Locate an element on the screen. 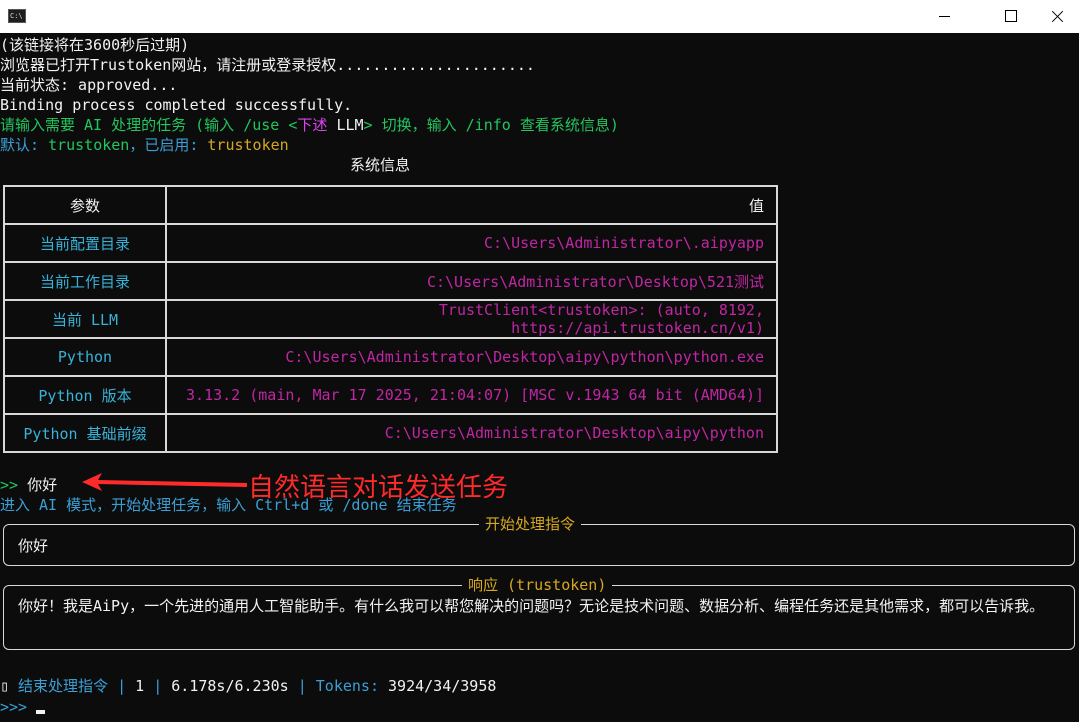 Image resolution: width=1079 pixels, height=722 pixels. enabled-label: ，已启用: is located at coordinates (168, 145).